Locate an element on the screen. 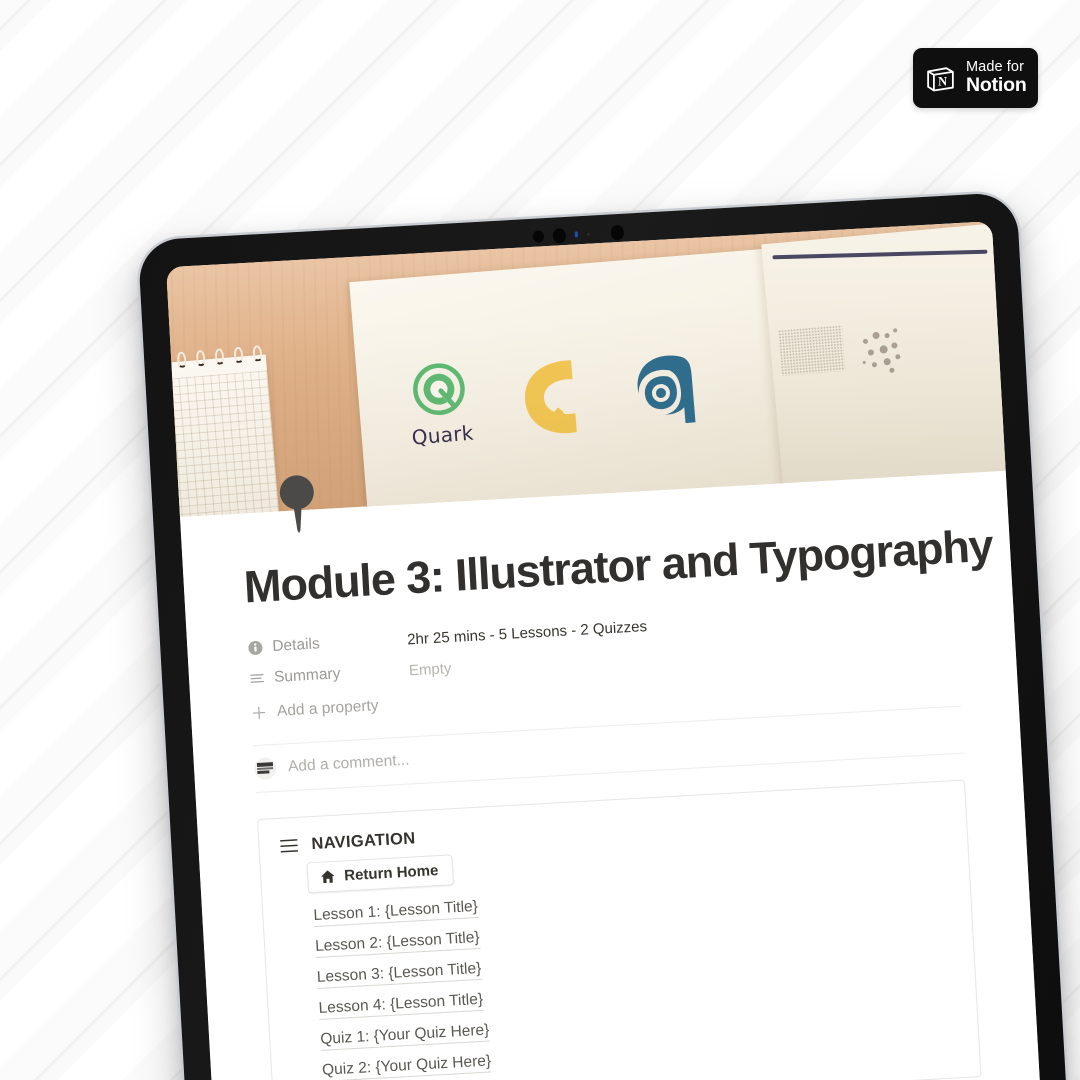 Image resolution: width=1080 pixels, height=1080 pixels. nav-link-lesson-3: Lesson 3: {Lesson Title} is located at coordinates (399, 974).